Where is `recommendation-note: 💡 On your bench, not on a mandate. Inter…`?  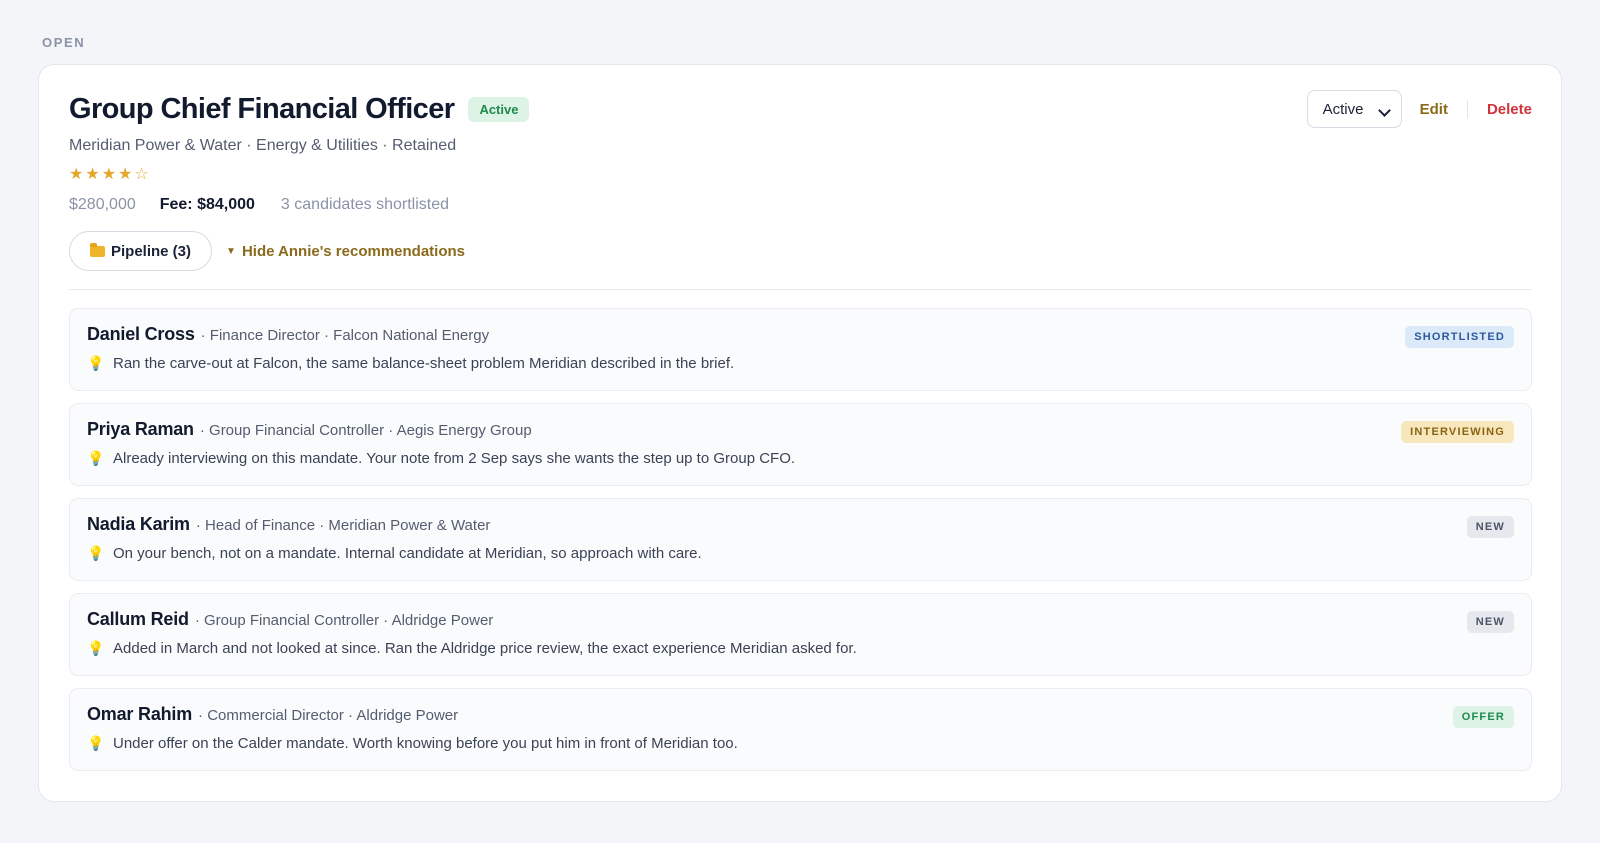
recommendation-note: 💡 On your bench, not on a mandate. Inter… is located at coordinates (394, 553).